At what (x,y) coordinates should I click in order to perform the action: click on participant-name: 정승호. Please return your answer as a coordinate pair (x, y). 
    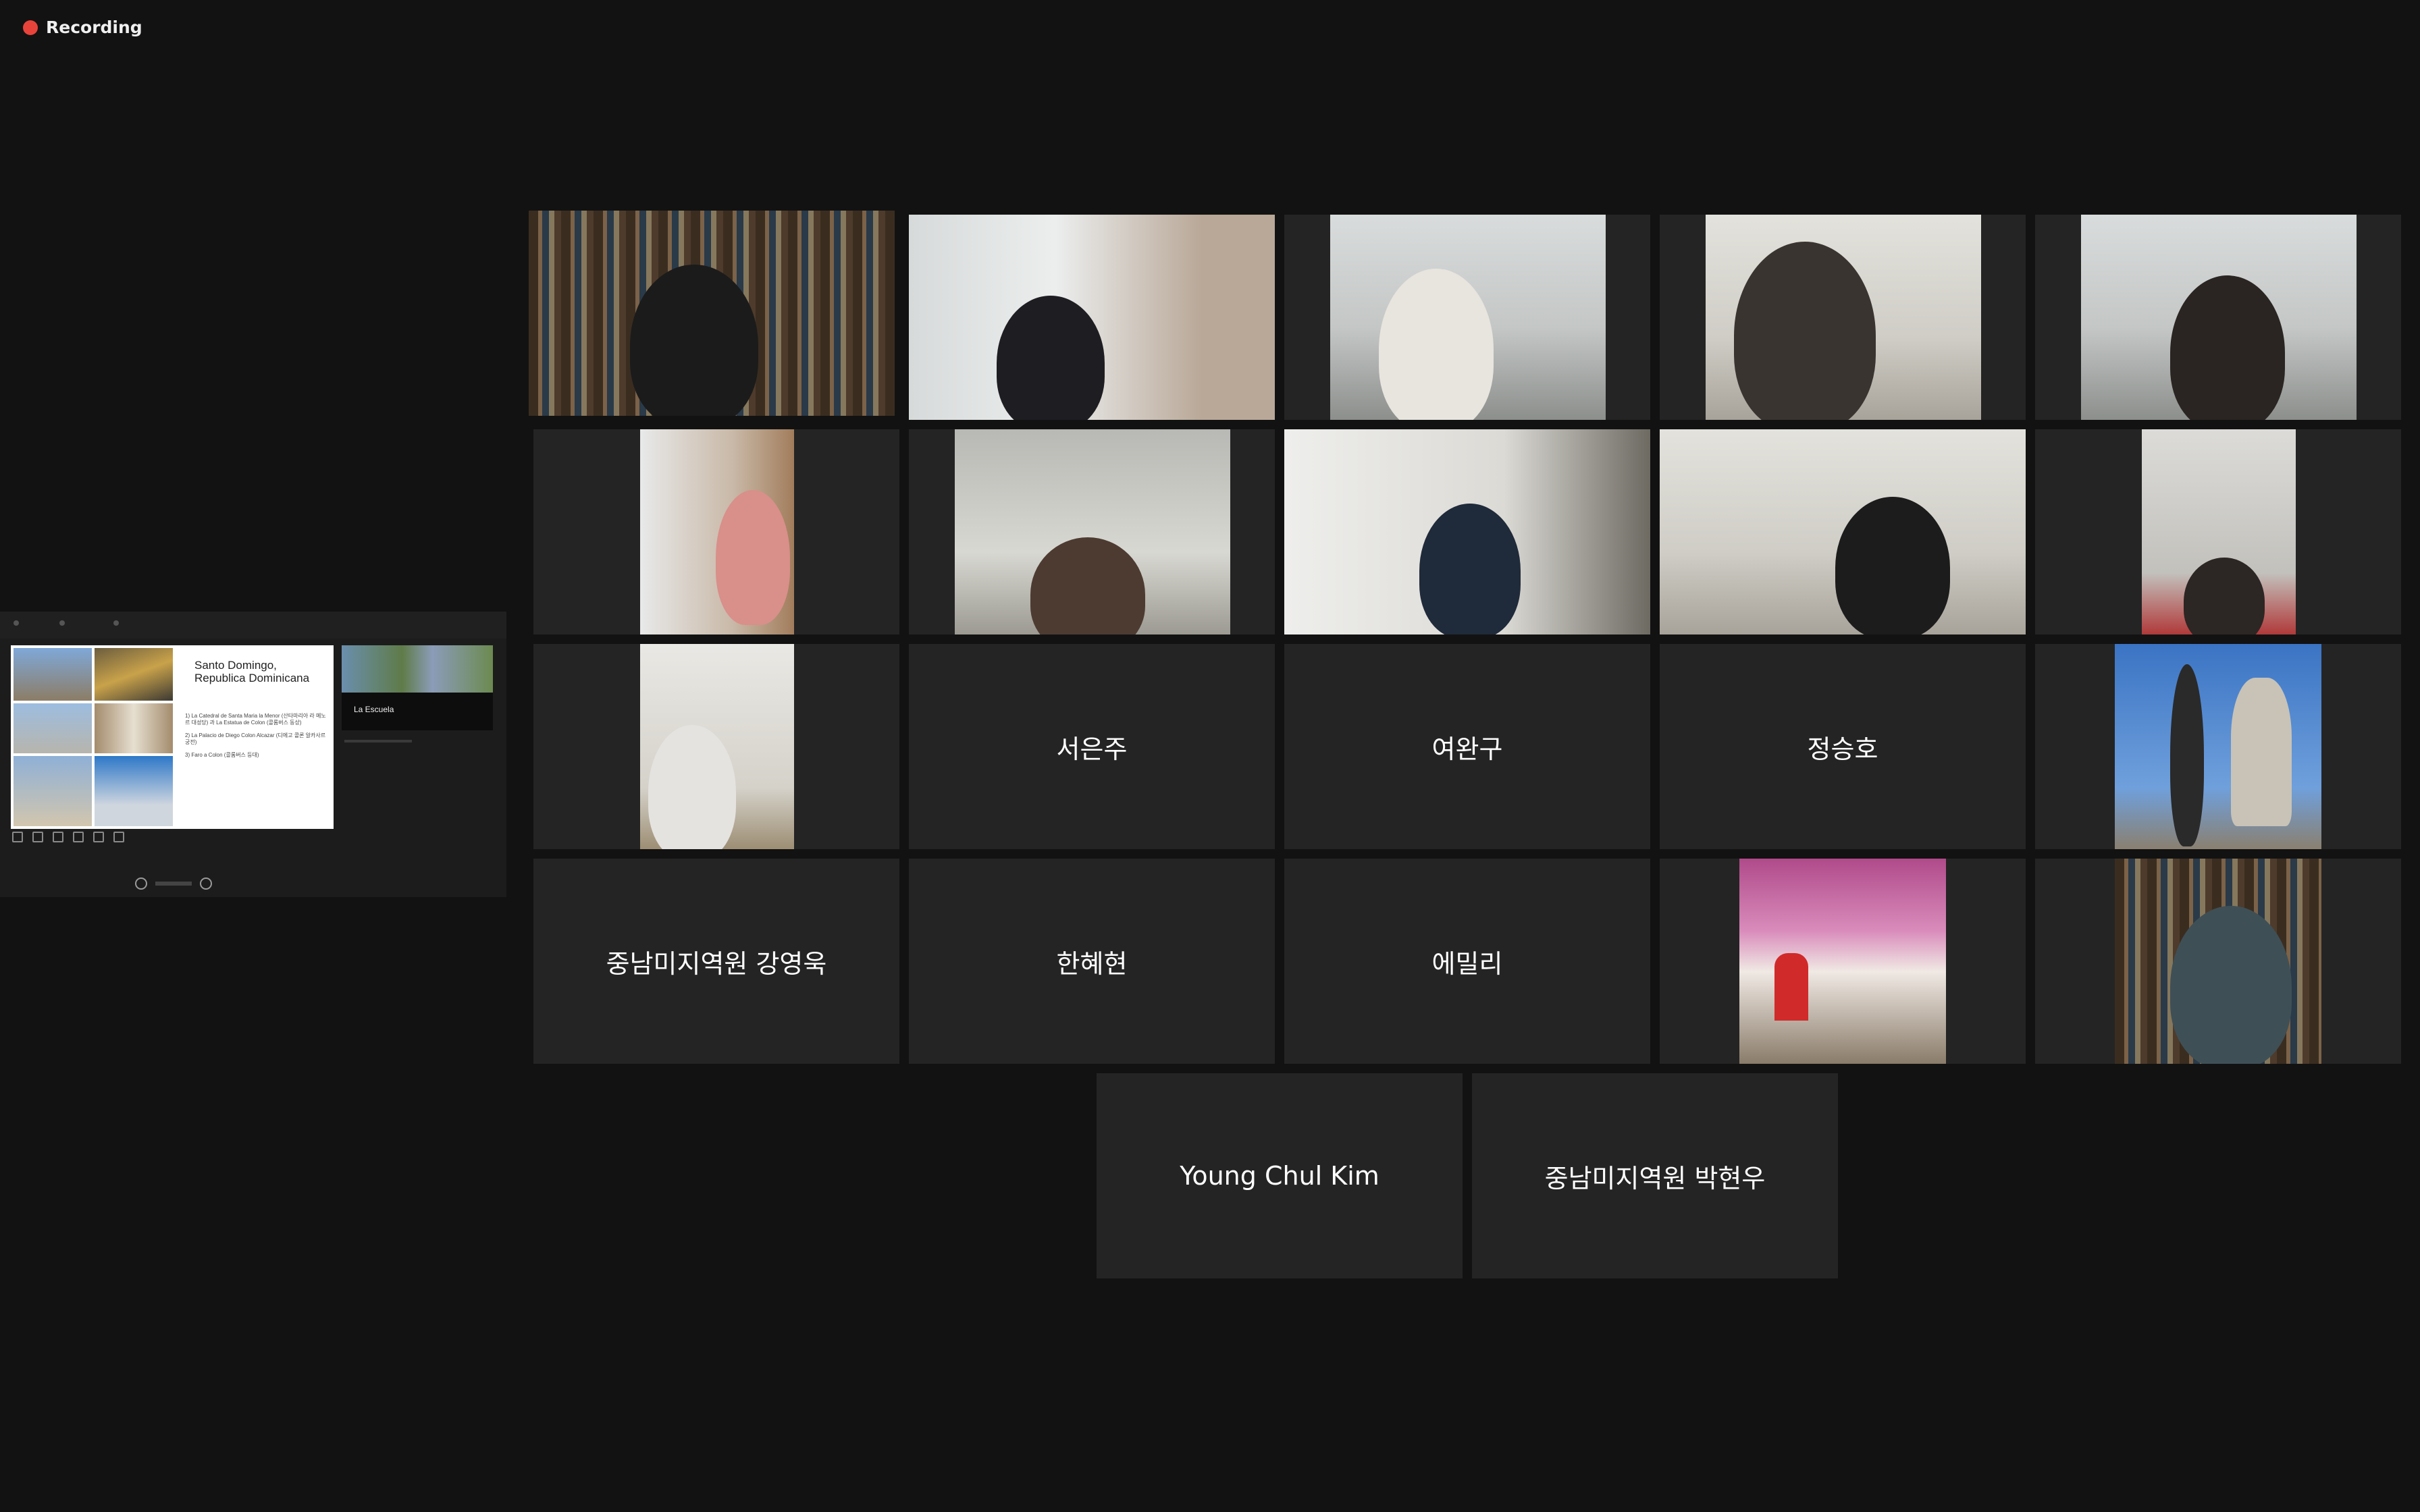
    Looking at the image, I should click on (1842, 749).